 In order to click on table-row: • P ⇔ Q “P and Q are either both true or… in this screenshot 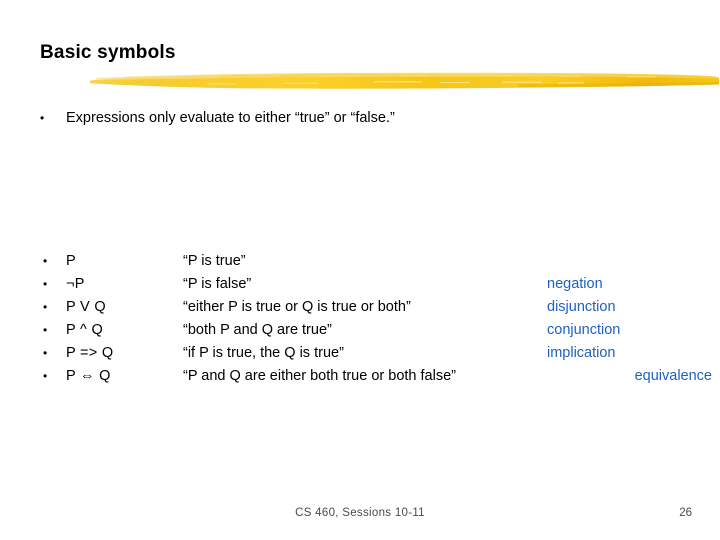, I will do `click(376, 376)`.